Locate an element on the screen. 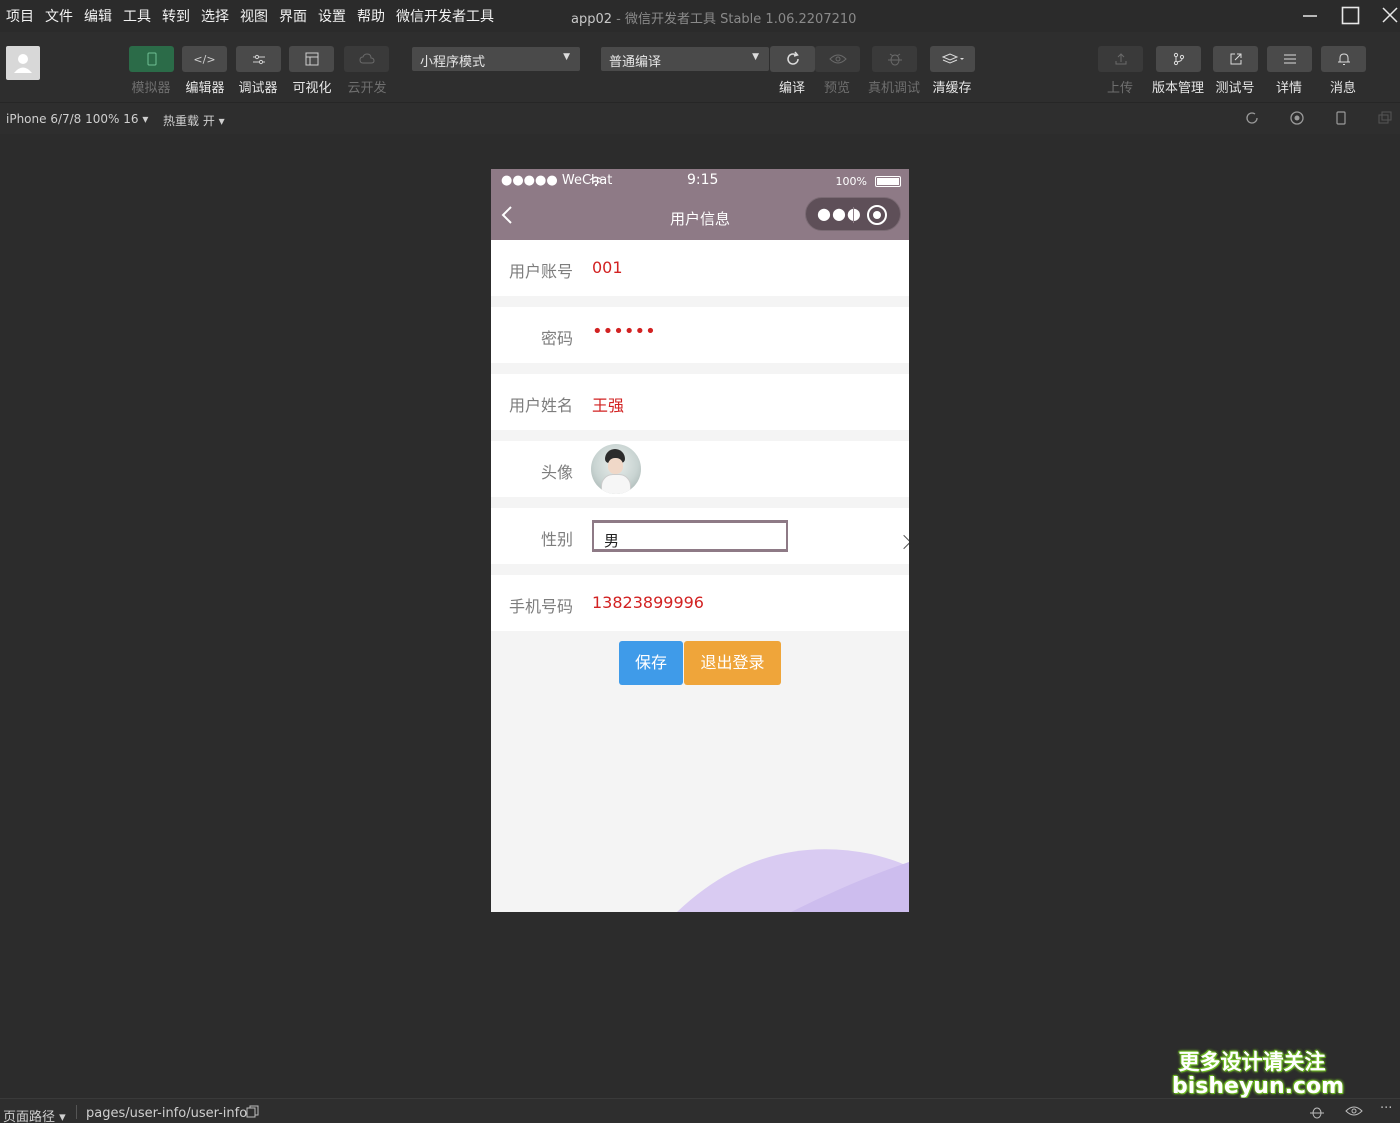  battery-icon is located at coordinates (888, 181).